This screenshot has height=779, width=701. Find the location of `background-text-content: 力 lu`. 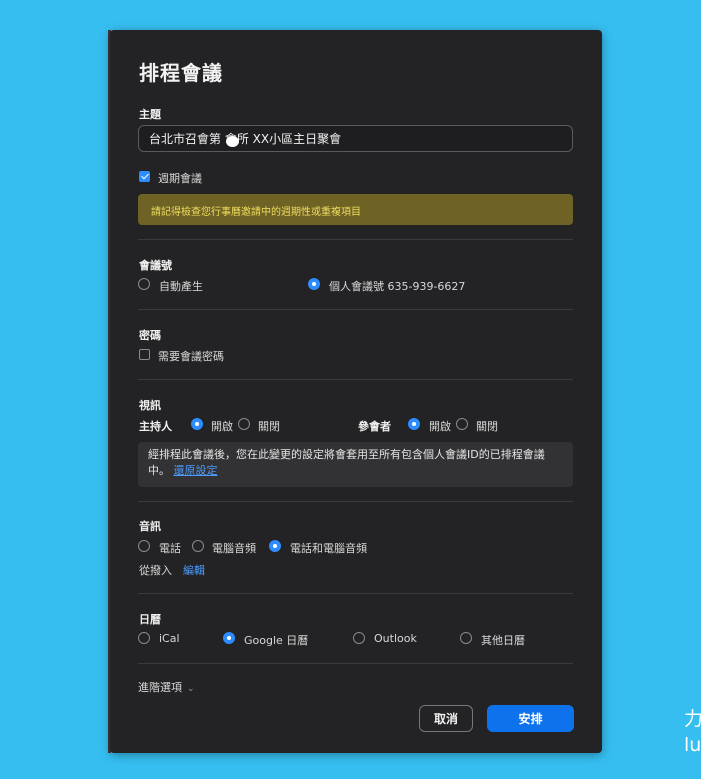

background-text-content: 力 lu is located at coordinates (692, 732).